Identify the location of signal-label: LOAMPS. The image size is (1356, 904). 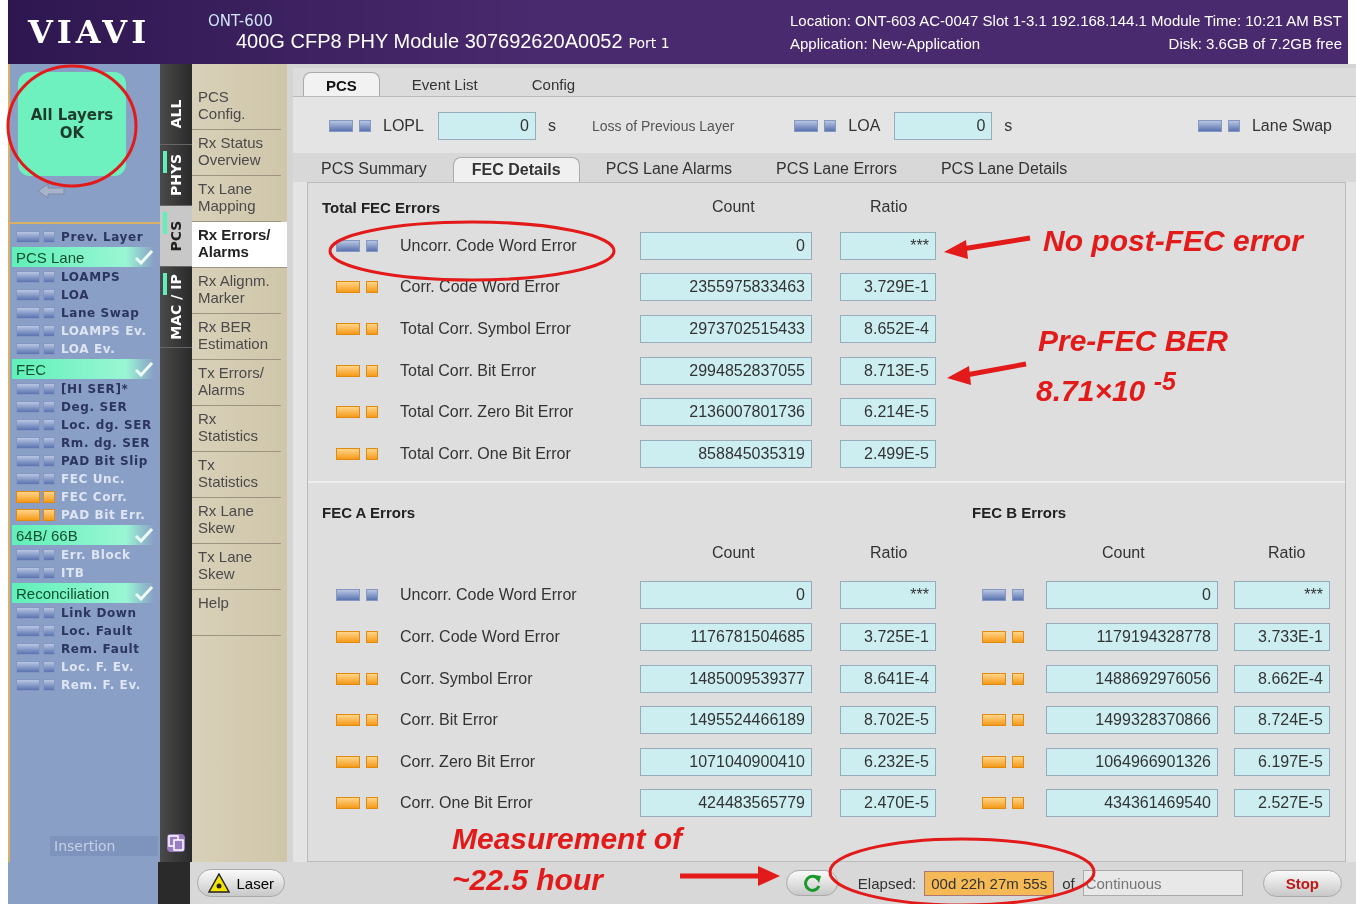
(91, 277).